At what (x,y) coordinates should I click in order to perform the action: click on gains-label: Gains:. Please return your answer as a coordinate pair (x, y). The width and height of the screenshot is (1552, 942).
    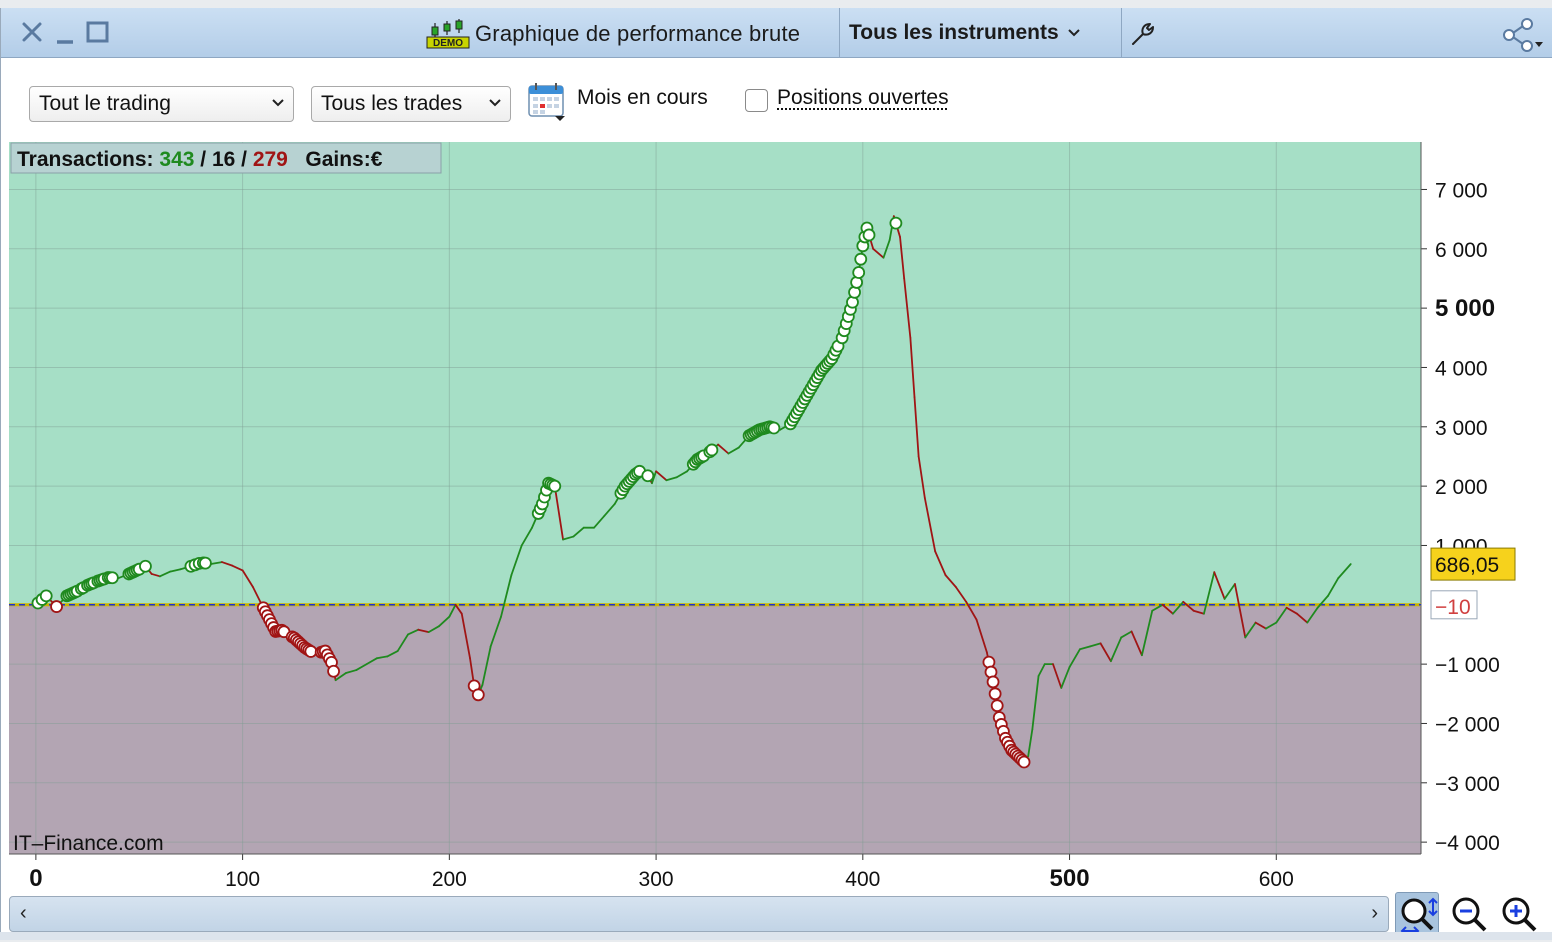
    Looking at the image, I should click on (329, 159).